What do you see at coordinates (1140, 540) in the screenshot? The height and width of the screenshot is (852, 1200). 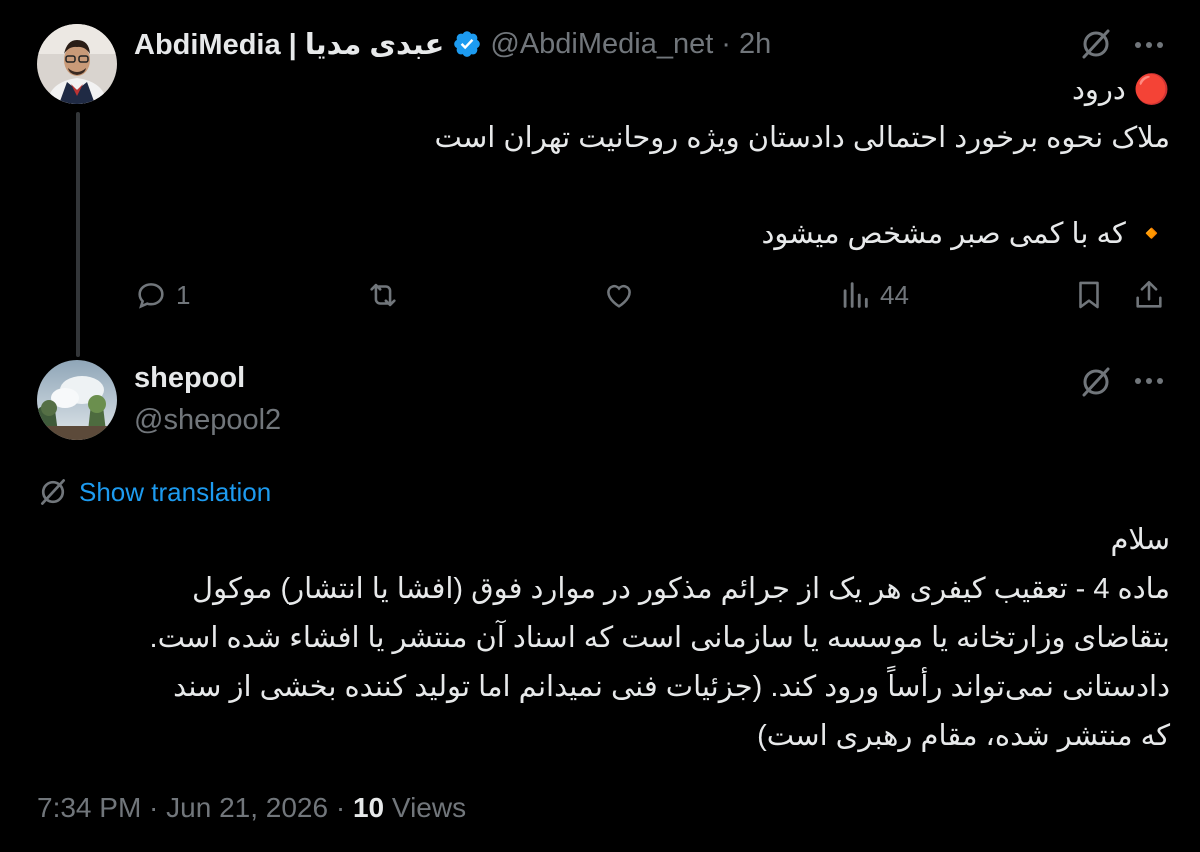 I see `tweet-line: سلام` at bounding box center [1140, 540].